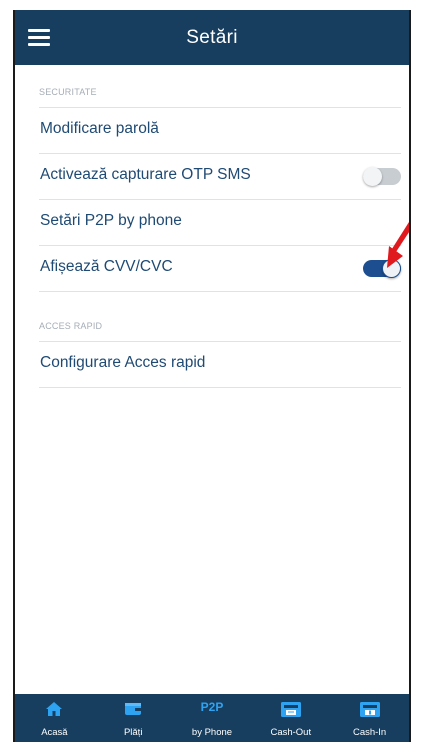 The image size is (424, 742). What do you see at coordinates (133, 732) in the screenshot?
I see `tab-label: Plăți` at bounding box center [133, 732].